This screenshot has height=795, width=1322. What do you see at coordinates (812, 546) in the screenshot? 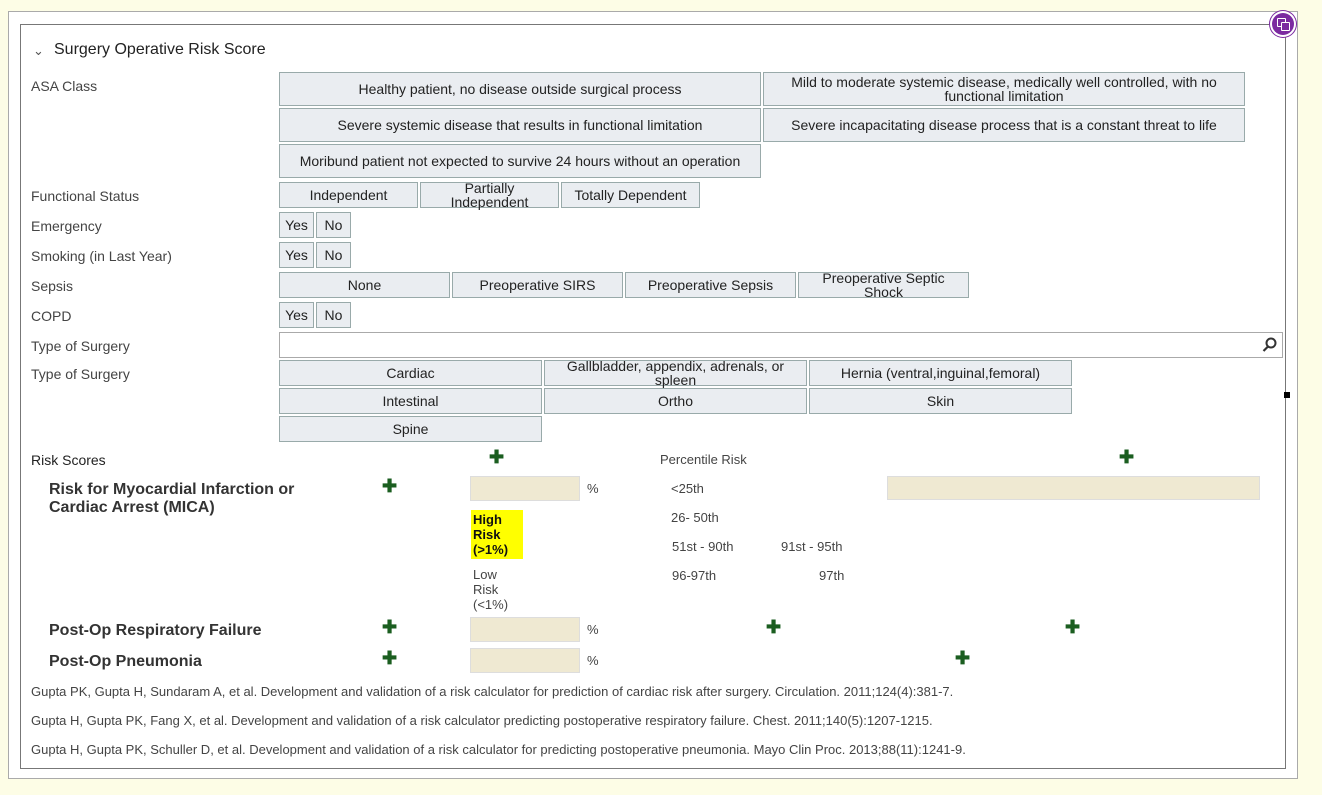
I see `percentile-91-95: 91st - 95th` at bounding box center [812, 546].